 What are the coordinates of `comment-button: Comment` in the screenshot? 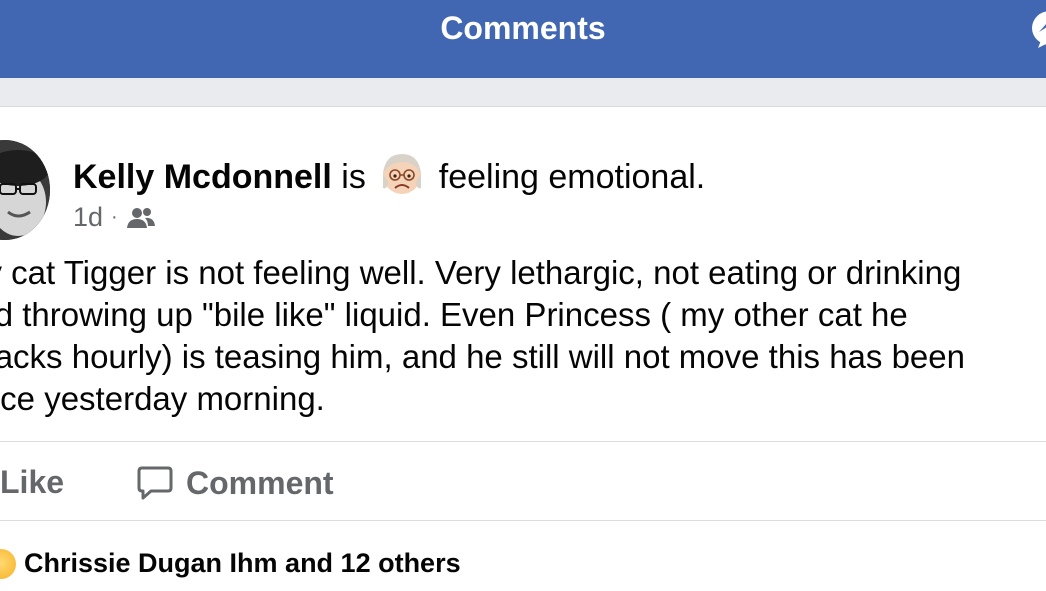 It's located at (235, 483).